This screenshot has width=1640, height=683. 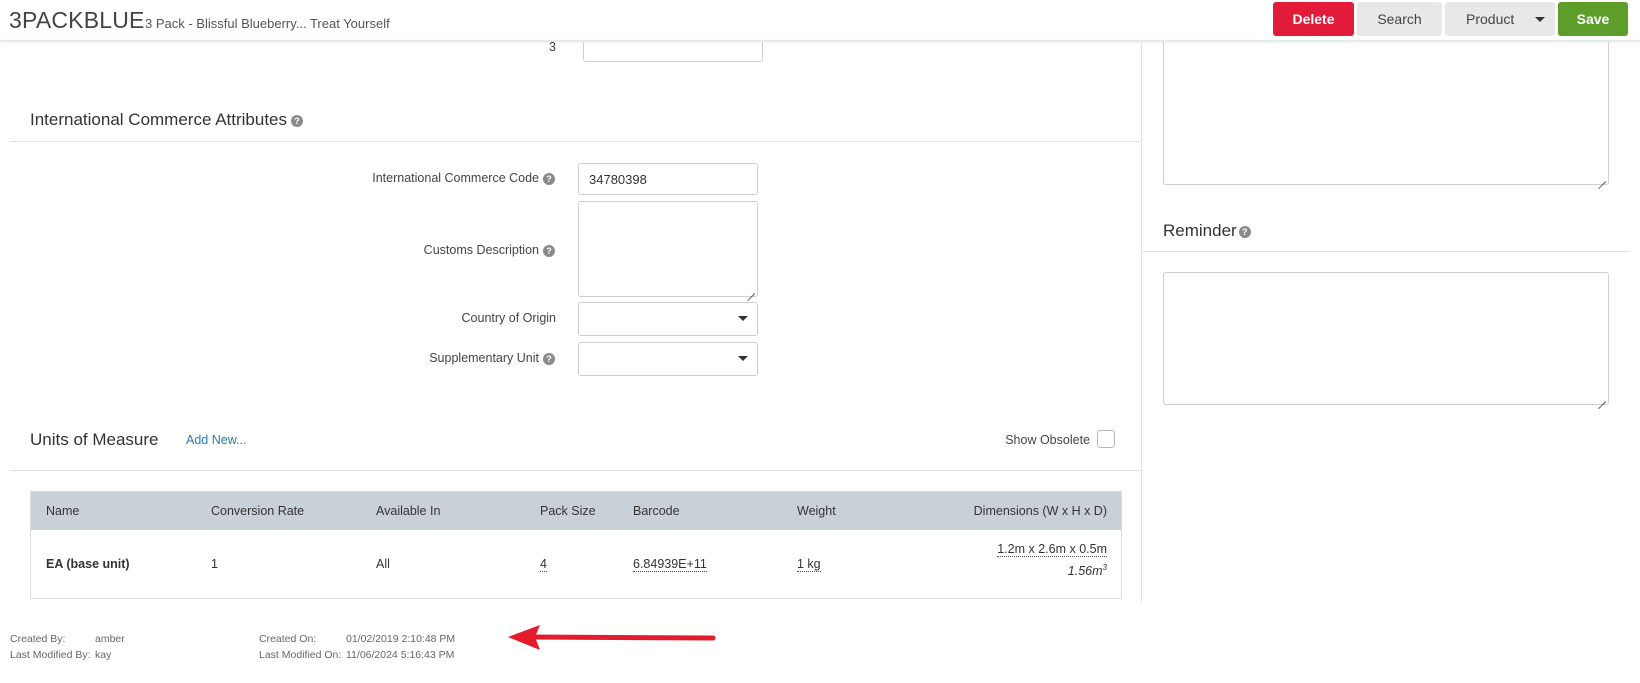 I want to click on uom-volume-exponent: 3, so click(x=1104, y=567).